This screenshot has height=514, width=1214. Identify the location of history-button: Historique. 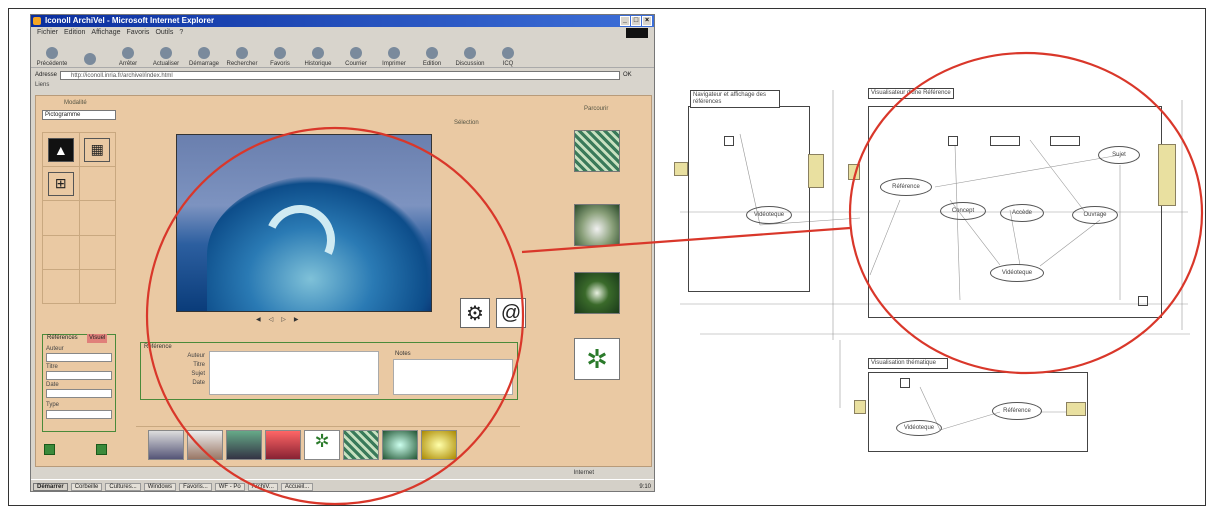
(318, 54).